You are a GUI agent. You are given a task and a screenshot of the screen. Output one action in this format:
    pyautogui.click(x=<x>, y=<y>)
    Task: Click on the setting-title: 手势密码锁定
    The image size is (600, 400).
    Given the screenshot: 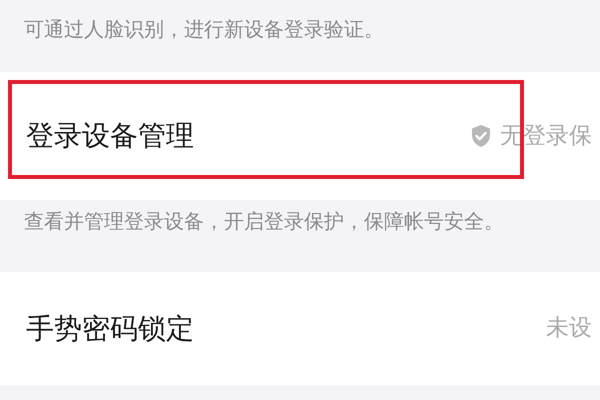 What is the action you would take?
    pyautogui.click(x=110, y=328)
    